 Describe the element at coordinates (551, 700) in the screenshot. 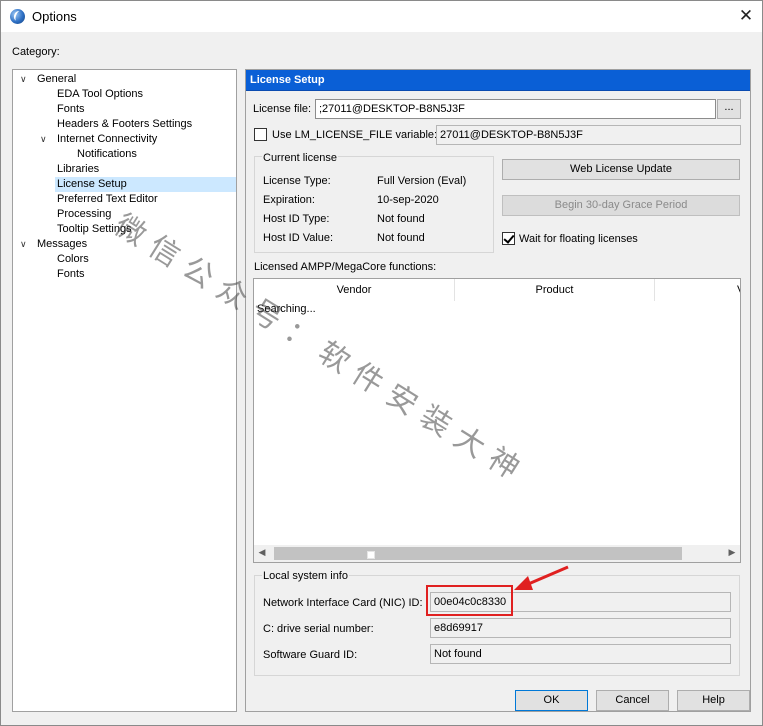

I see `ok-button: OK` at that location.